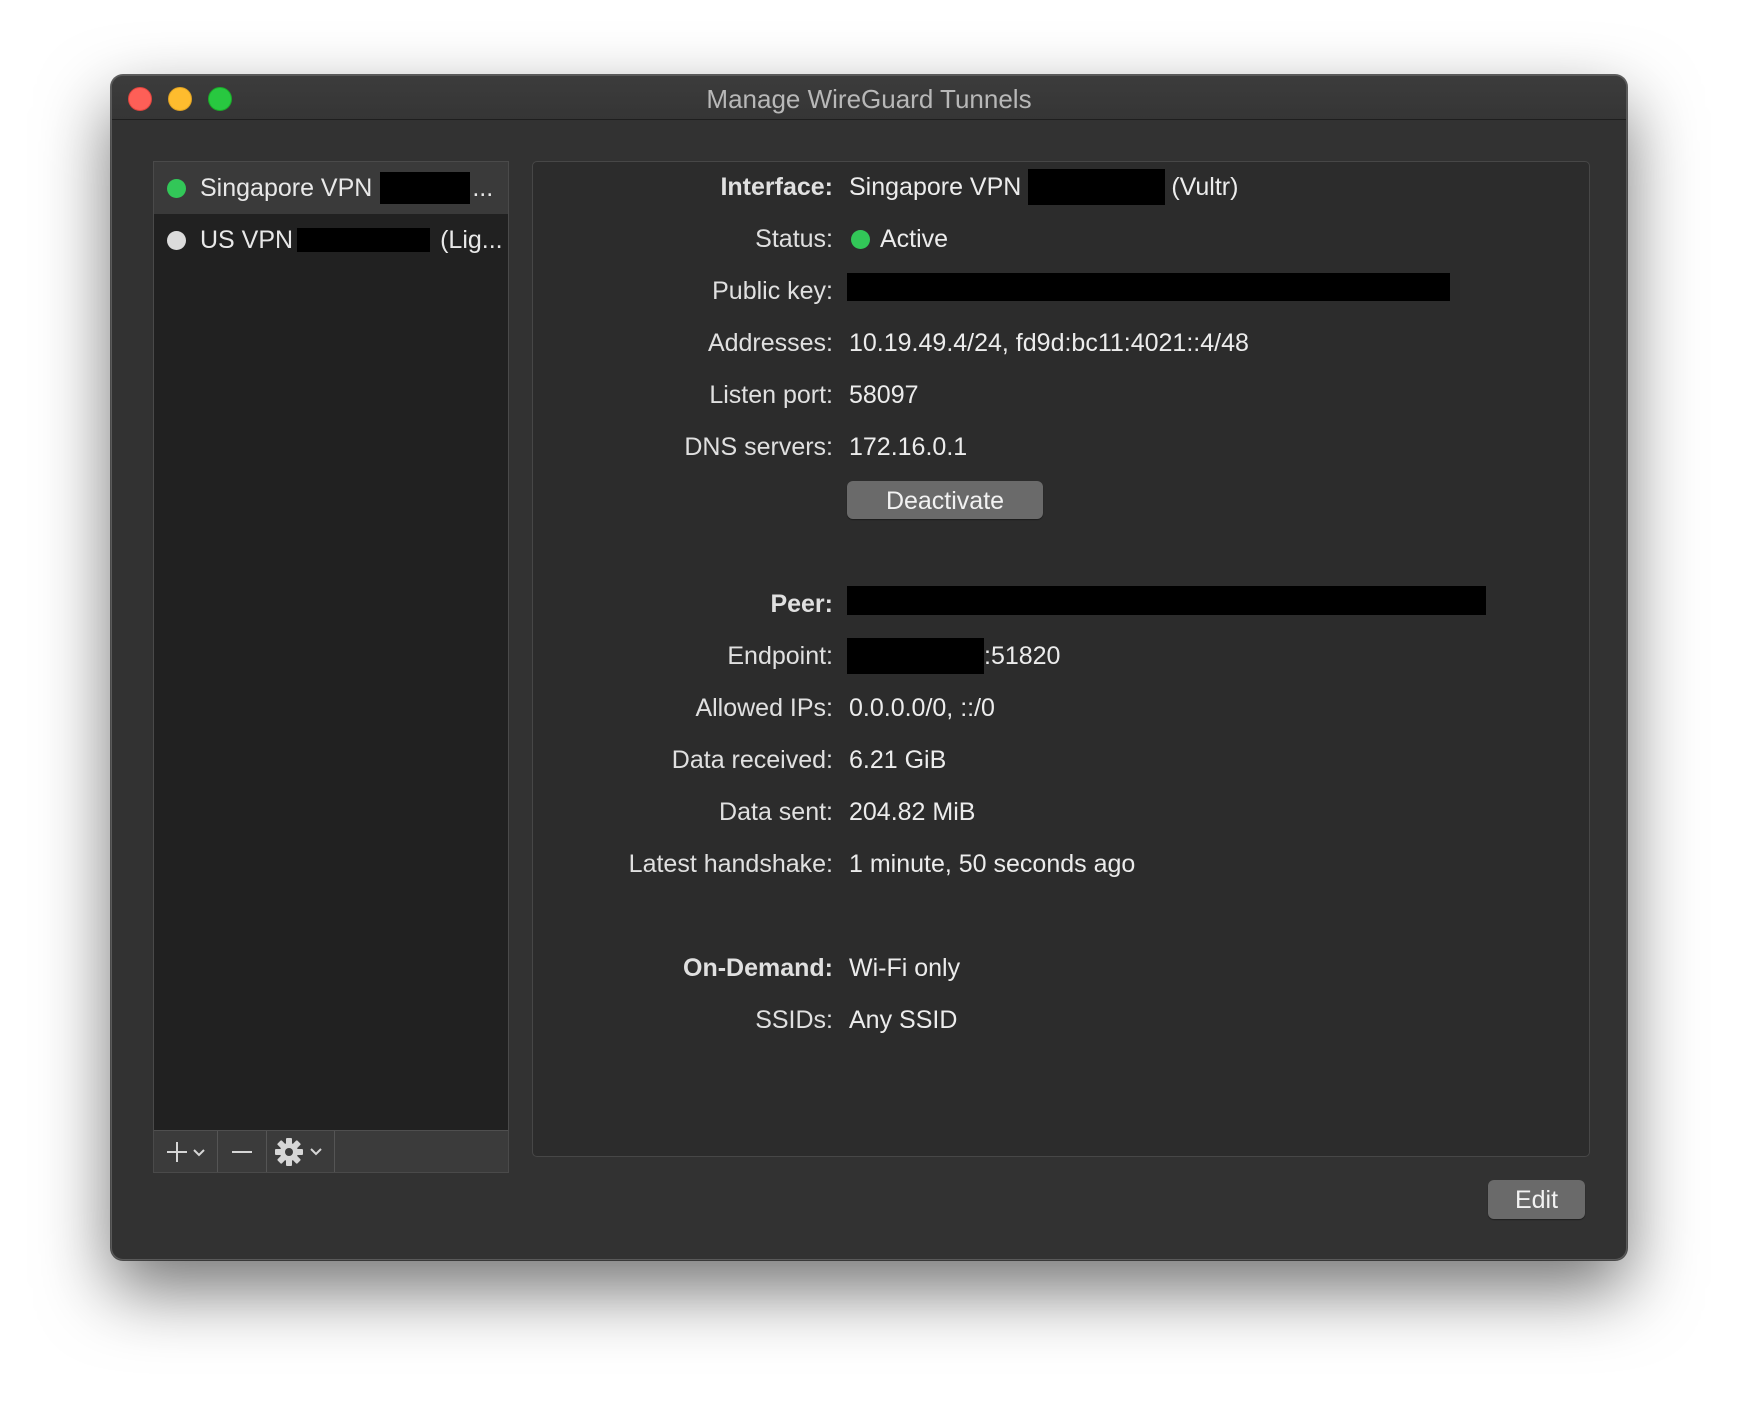  I want to click on endpoint-value: :51820, so click(953, 656).